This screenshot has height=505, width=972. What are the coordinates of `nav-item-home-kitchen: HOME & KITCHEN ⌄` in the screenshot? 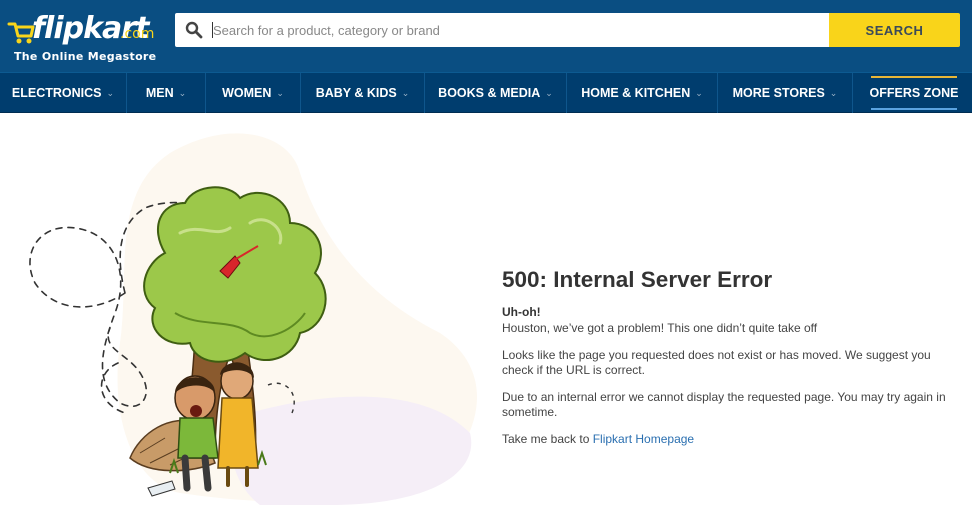 It's located at (642, 93).